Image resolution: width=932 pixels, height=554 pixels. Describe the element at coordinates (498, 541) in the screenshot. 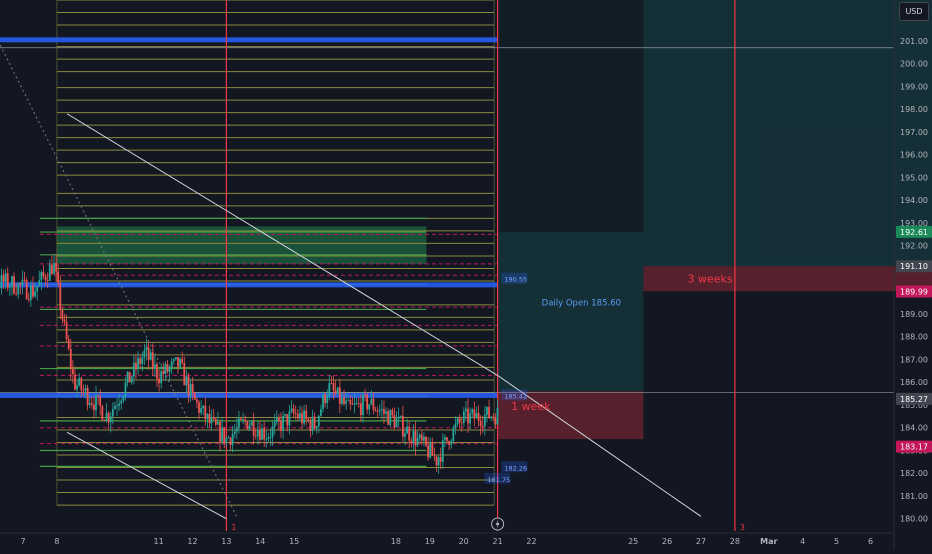

I see `time-tick-10: 21` at that location.